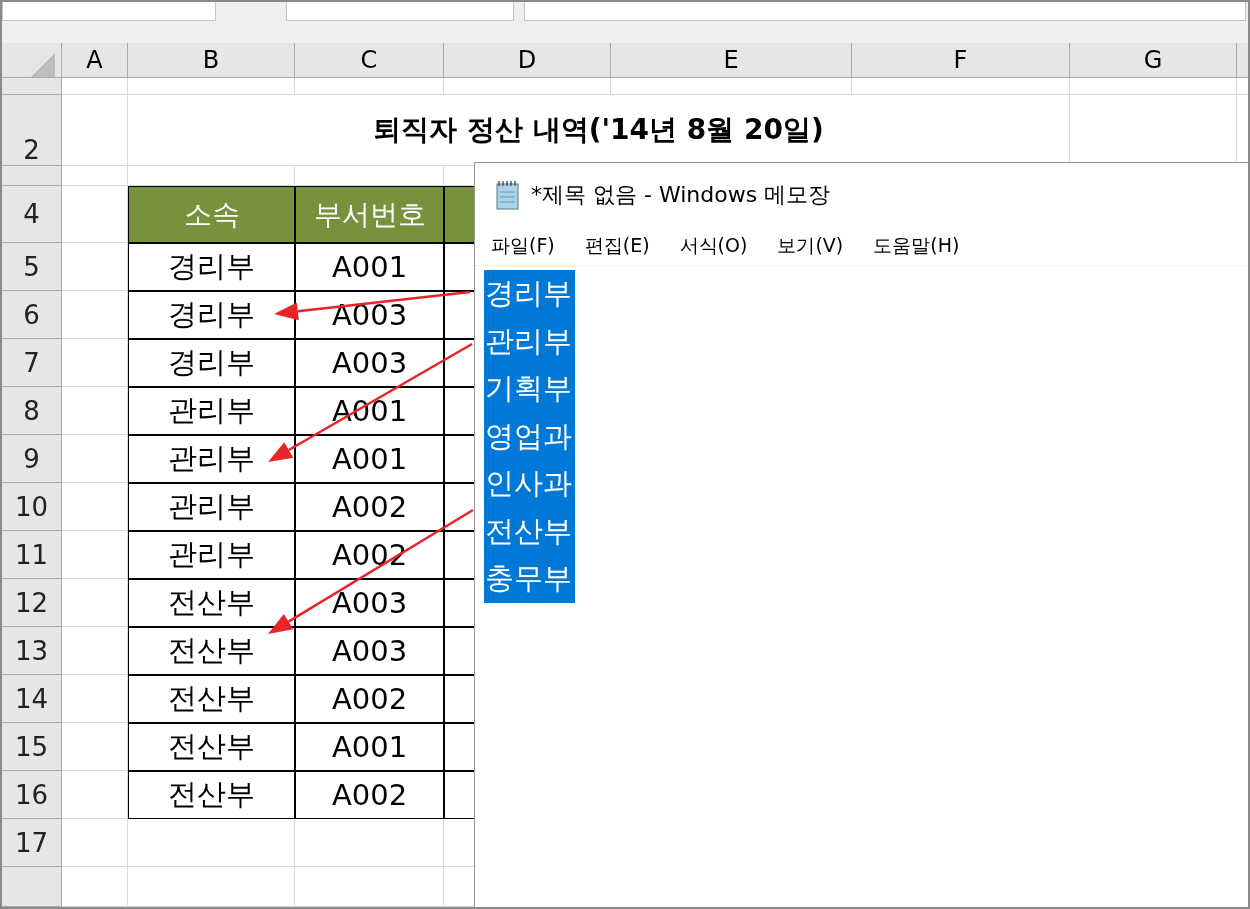  What do you see at coordinates (1153, 60) in the screenshot?
I see `column-header: G` at bounding box center [1153, 60].